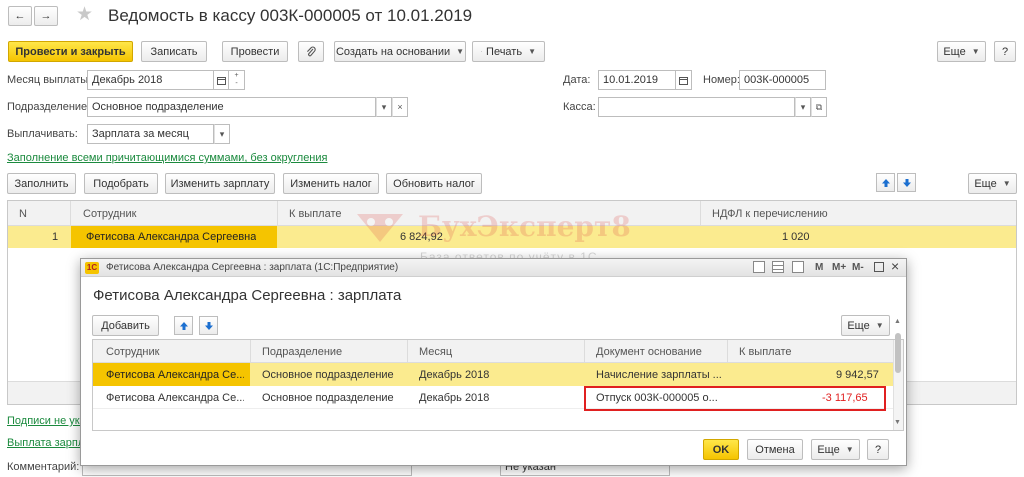 The width and height of the screenshot is (1024, 477). I want to click on date-label: Дата:, so click(577, 80).